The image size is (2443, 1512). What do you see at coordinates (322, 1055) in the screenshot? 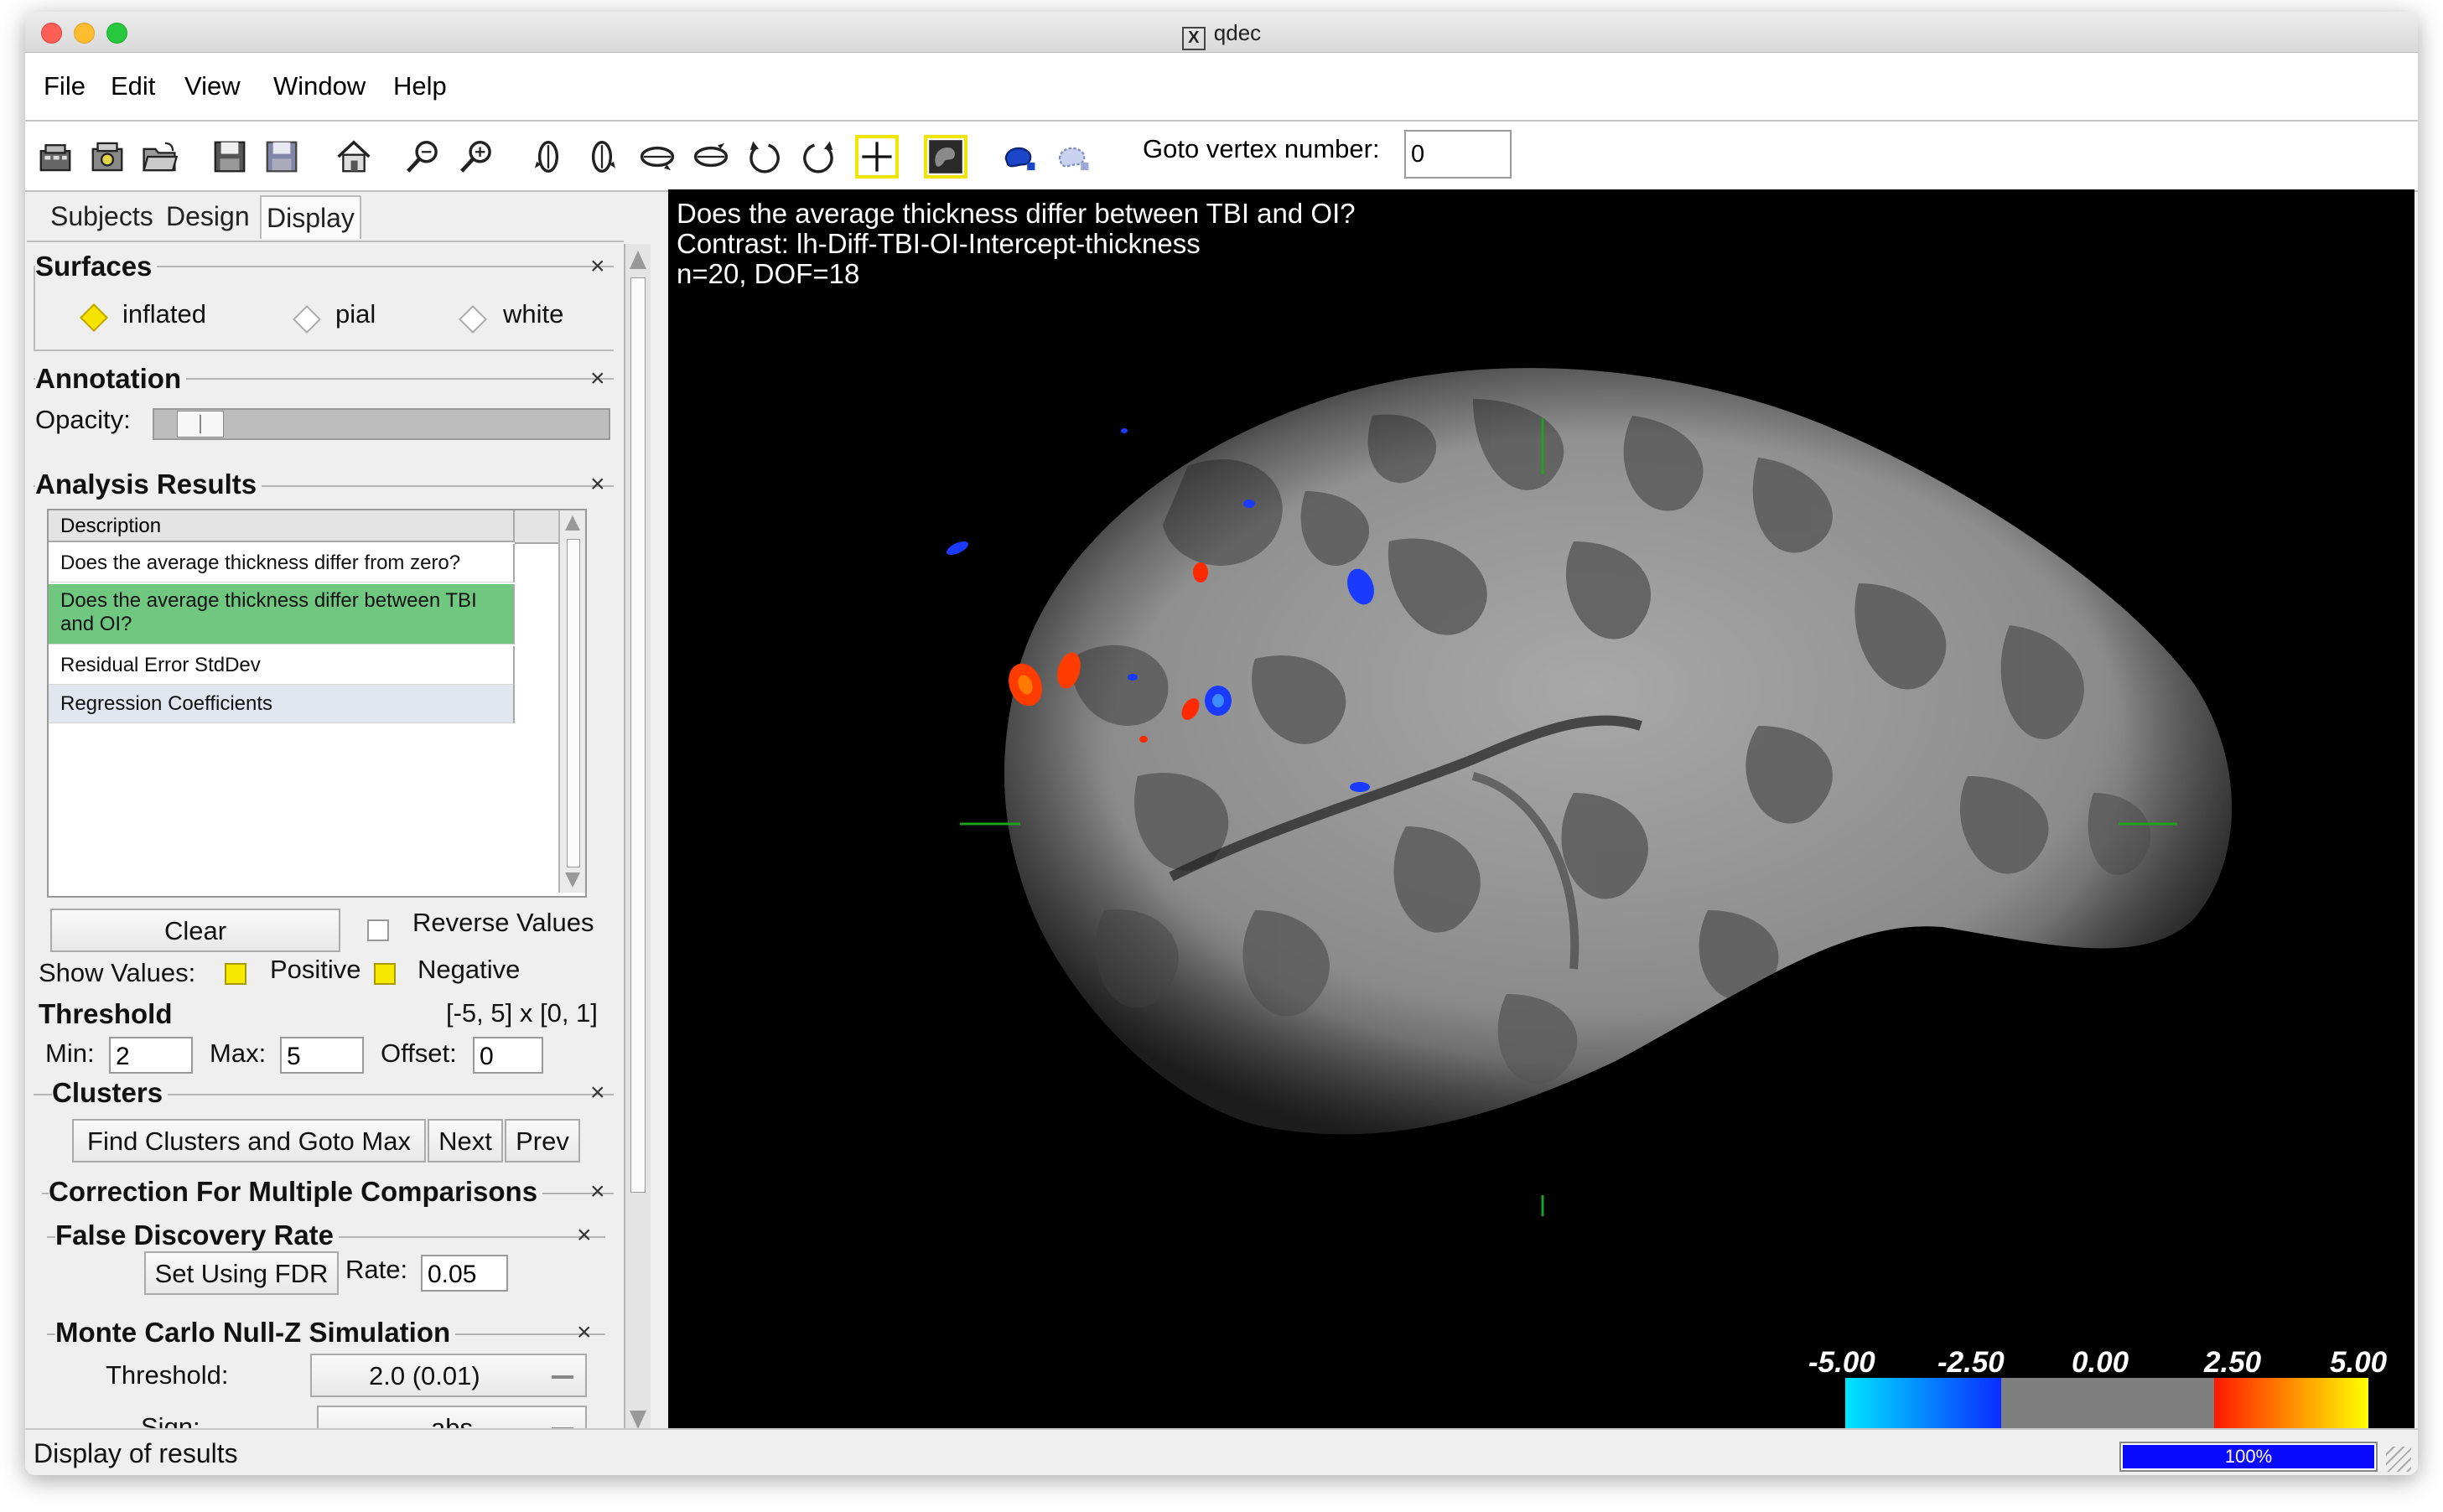
I see `threshold-max-input: 5` at bounding box center [322, 1055].